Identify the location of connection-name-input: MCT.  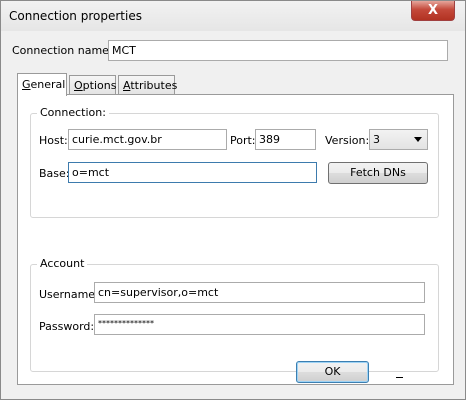
(278, 50).